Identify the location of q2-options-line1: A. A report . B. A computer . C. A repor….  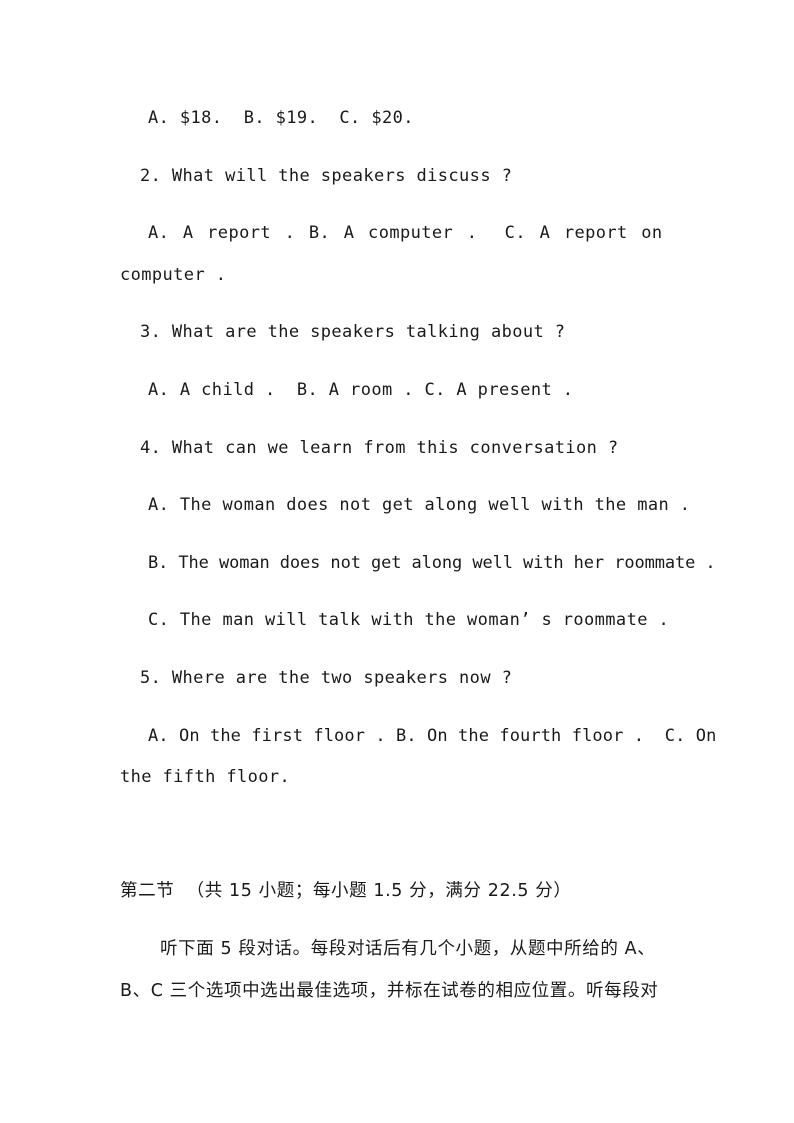
(405, 233).